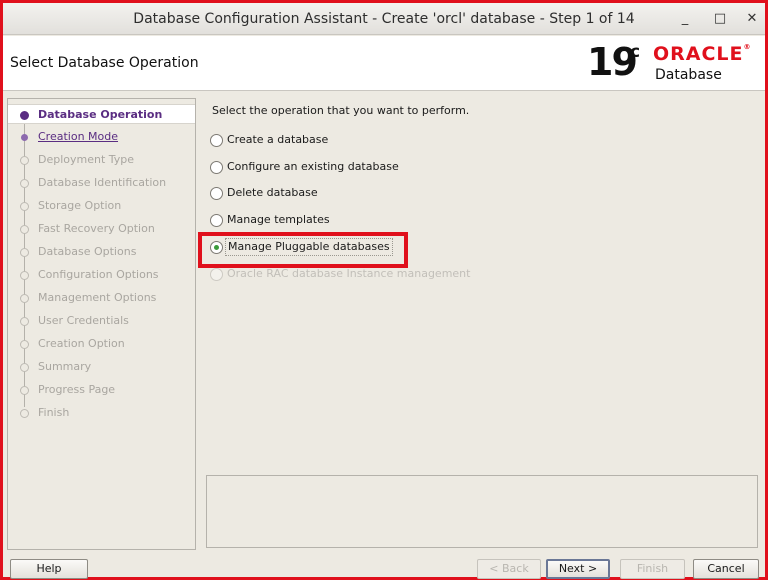  What do you see at coordinates (635, 52) in the screenshot?
I see `logo-version-sup: c` at bounding box center [635, 52].